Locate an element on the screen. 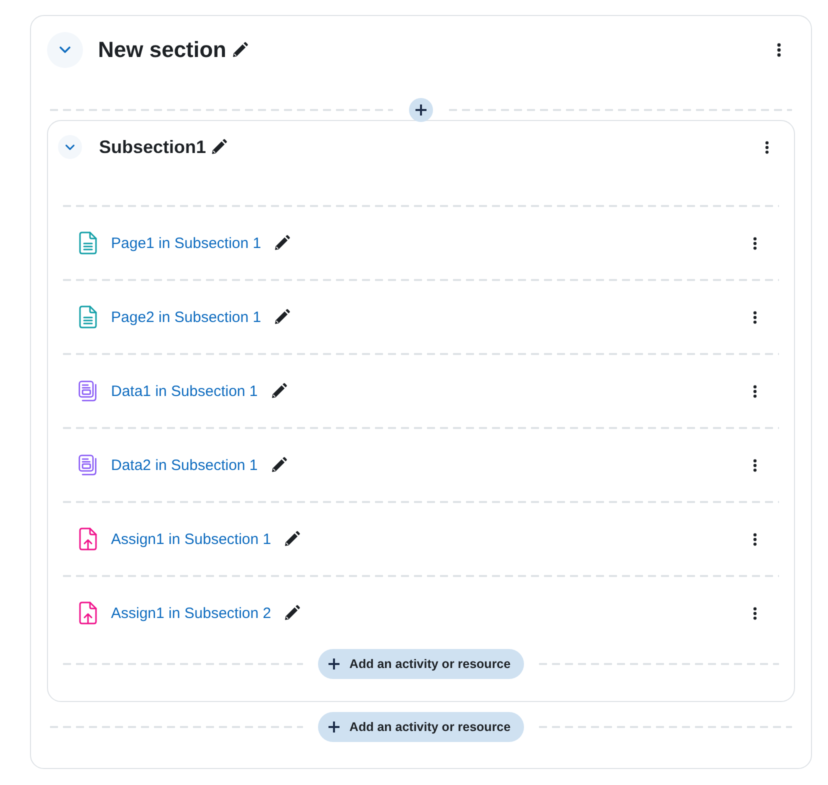  activity-link: Data2 in Subsection 1 is located at coordinates (184, 465).